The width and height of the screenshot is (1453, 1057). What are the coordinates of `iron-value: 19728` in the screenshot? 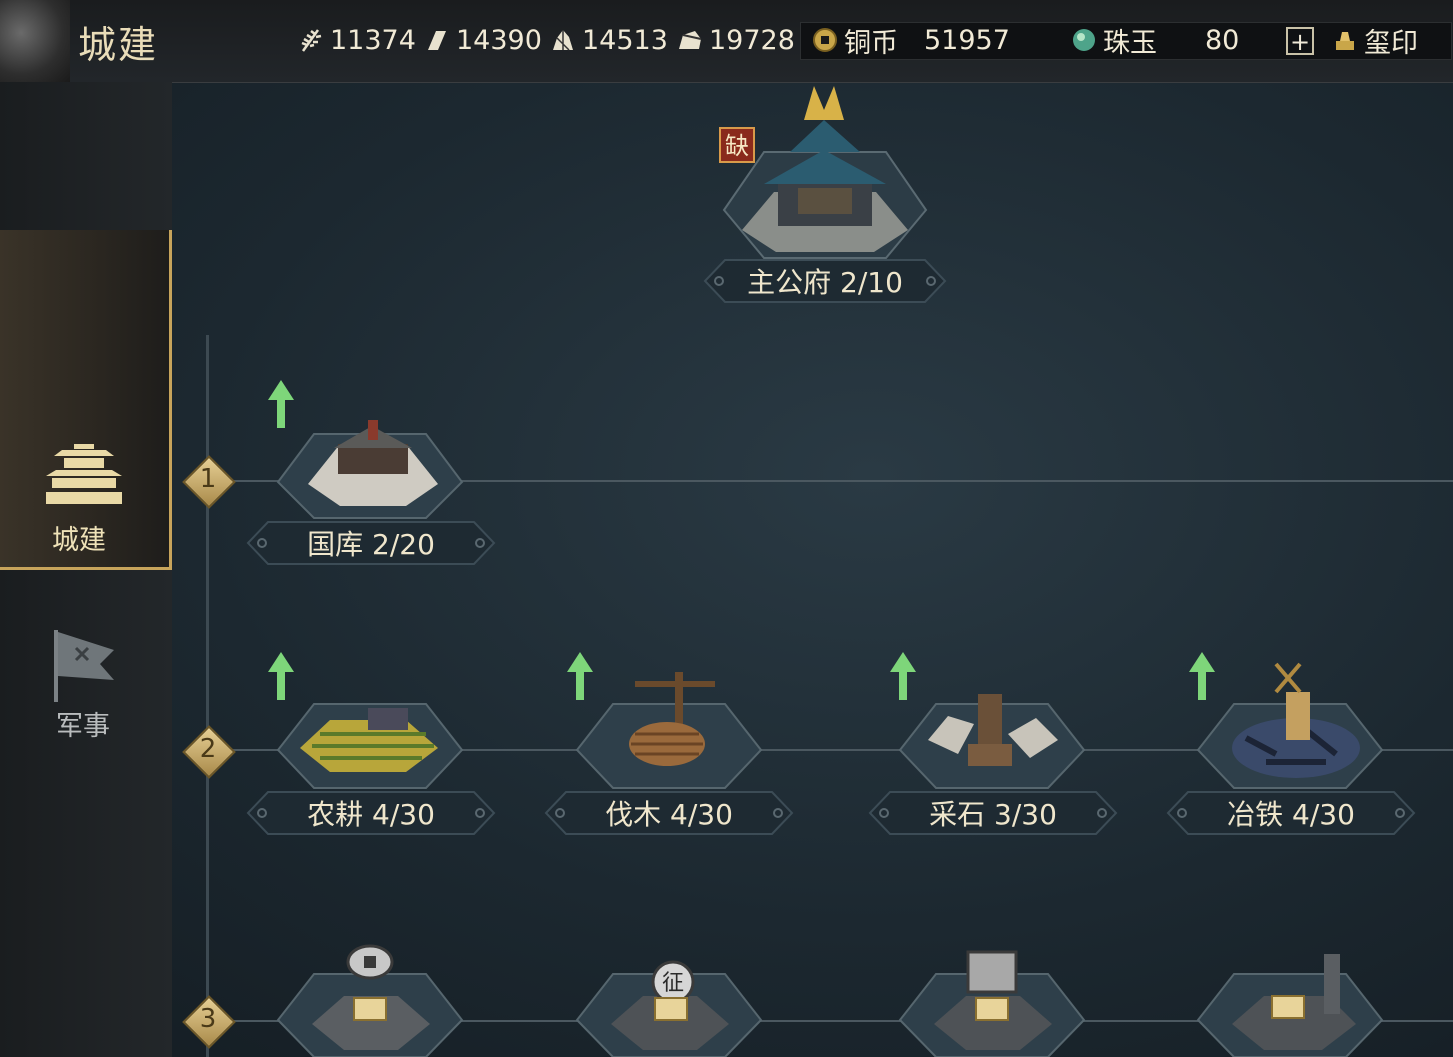 It's located at (752, 40).